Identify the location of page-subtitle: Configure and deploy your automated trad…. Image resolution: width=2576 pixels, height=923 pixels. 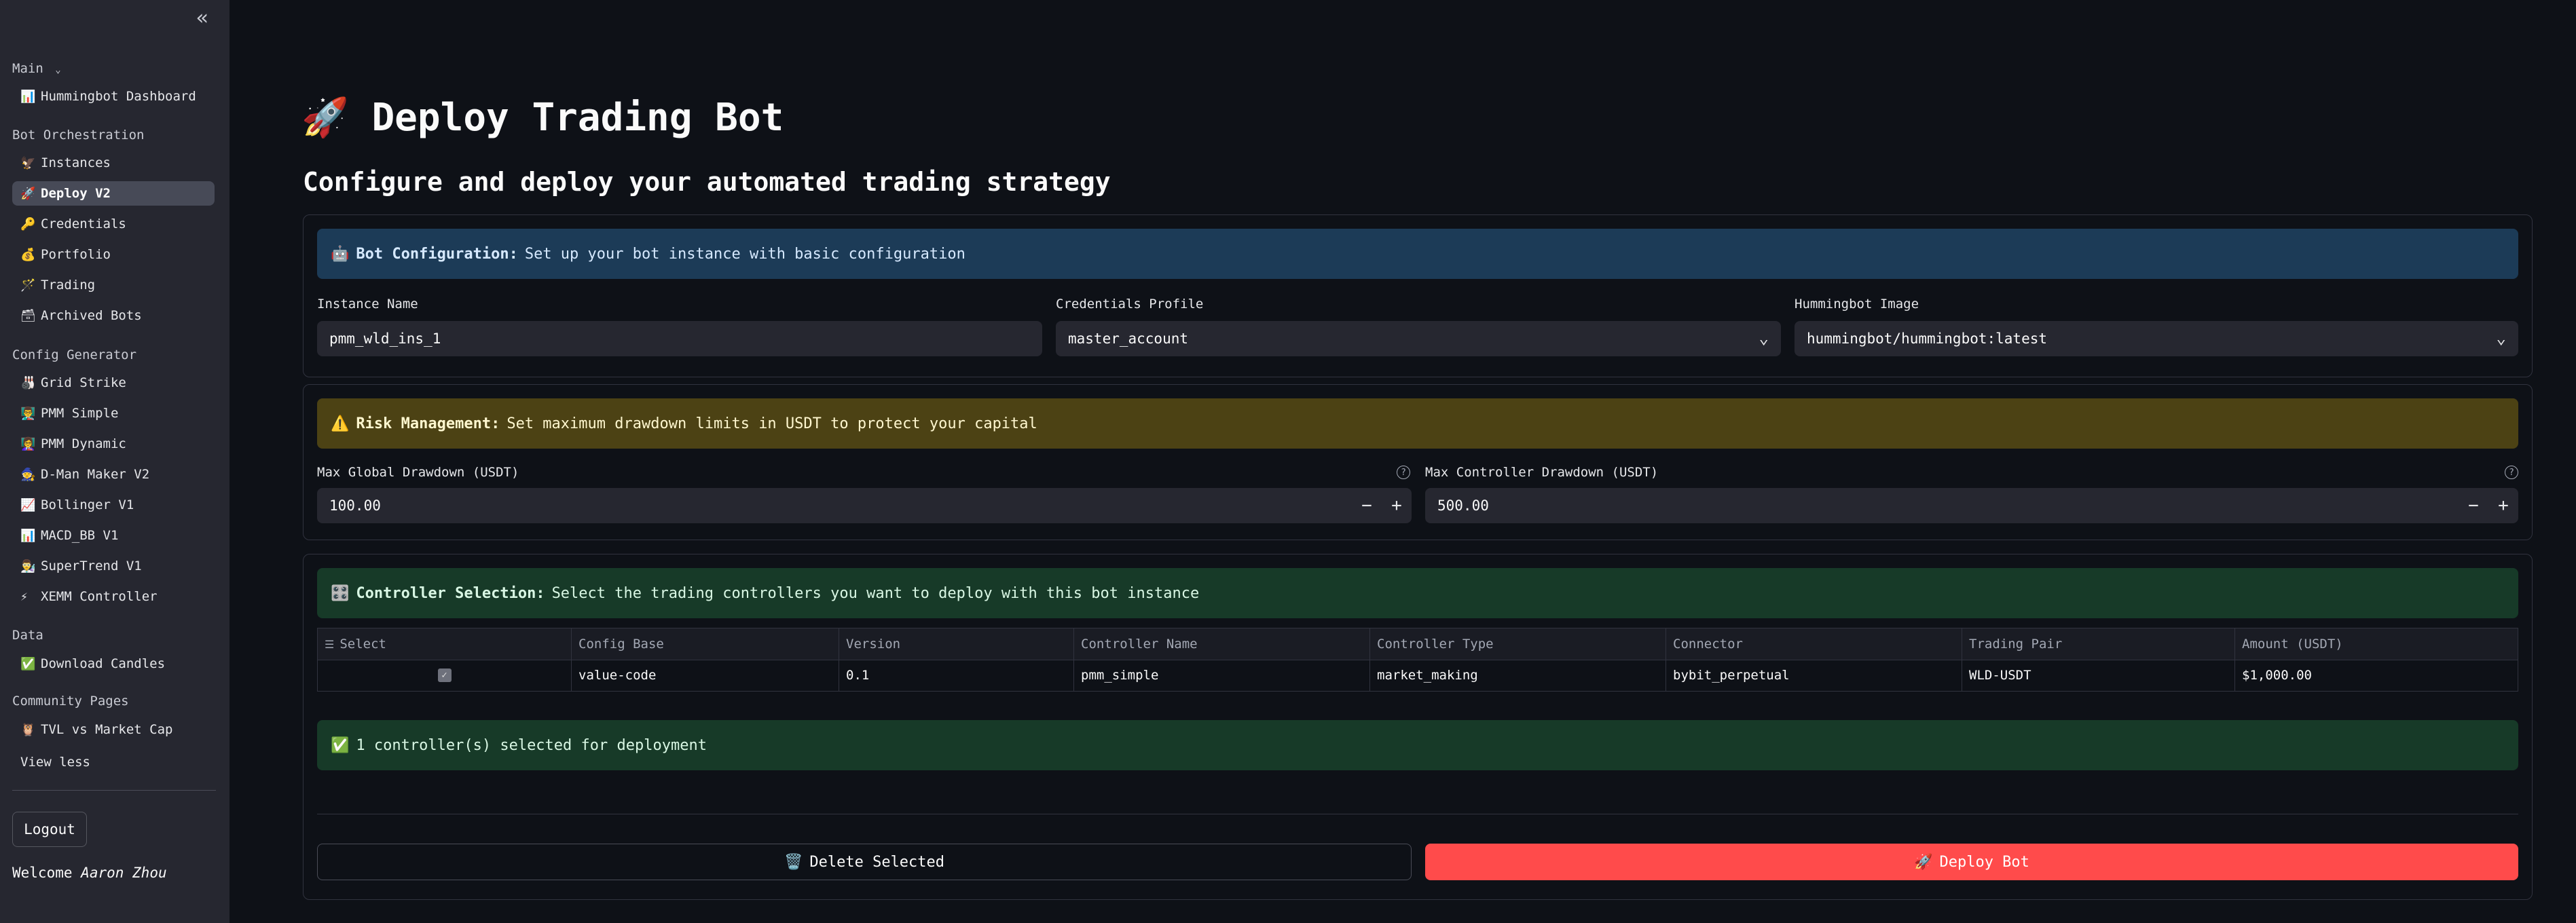
(707, 182).